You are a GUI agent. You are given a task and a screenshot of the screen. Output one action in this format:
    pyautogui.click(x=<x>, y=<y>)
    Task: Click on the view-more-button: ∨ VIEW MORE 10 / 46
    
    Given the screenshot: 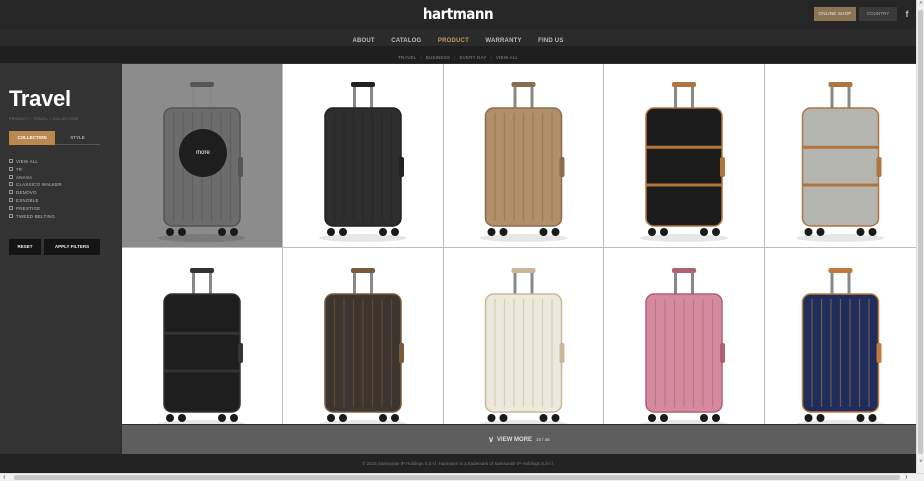 What is the action you would take?
    pyautogui.click(x=519, y=439)
    